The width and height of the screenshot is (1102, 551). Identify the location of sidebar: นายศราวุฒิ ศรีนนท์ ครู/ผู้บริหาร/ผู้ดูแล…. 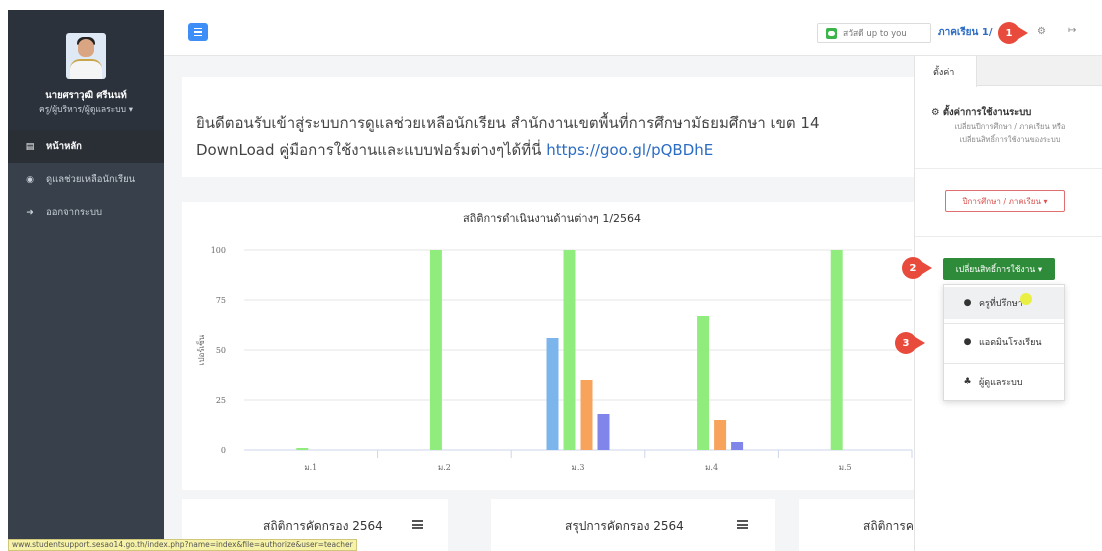
(86, 280).